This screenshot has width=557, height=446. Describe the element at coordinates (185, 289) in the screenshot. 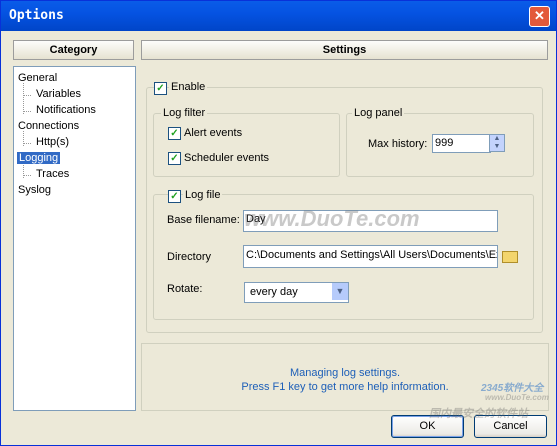

I see `rotate-label: Rotate:` at that location.